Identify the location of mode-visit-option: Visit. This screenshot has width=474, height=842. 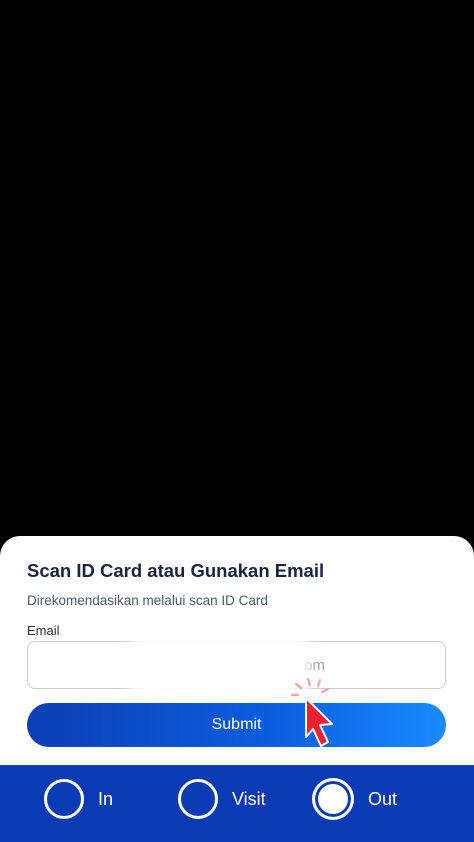
(222, 799).